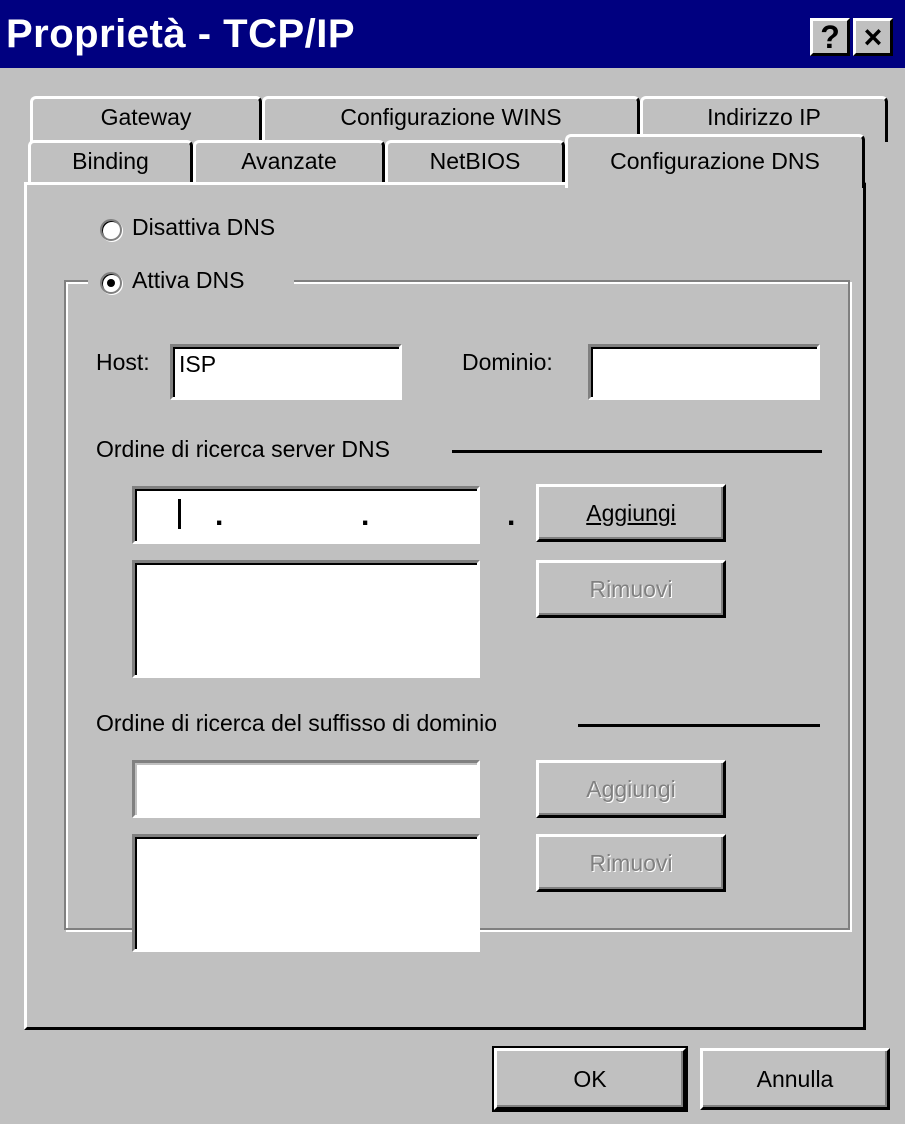  What do you see at coordinates (111, 230) in the screenshot?
I see `disable-dns-radio` at bounding box center [111, 230].